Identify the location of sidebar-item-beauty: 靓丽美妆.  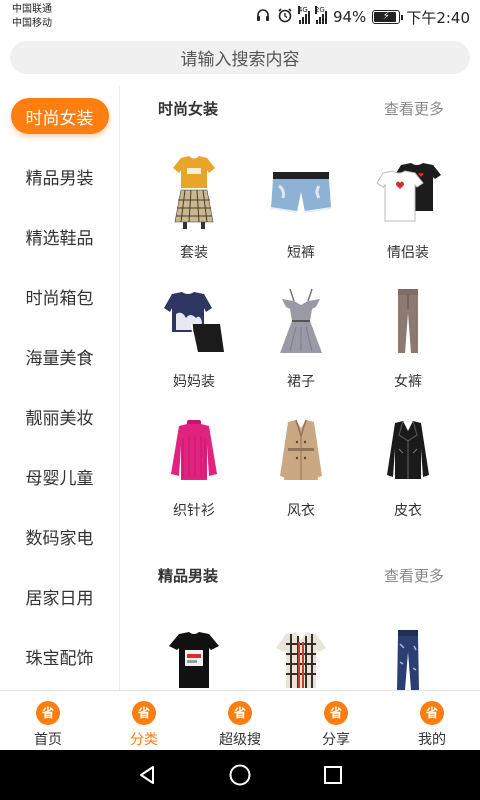
(59, 416).